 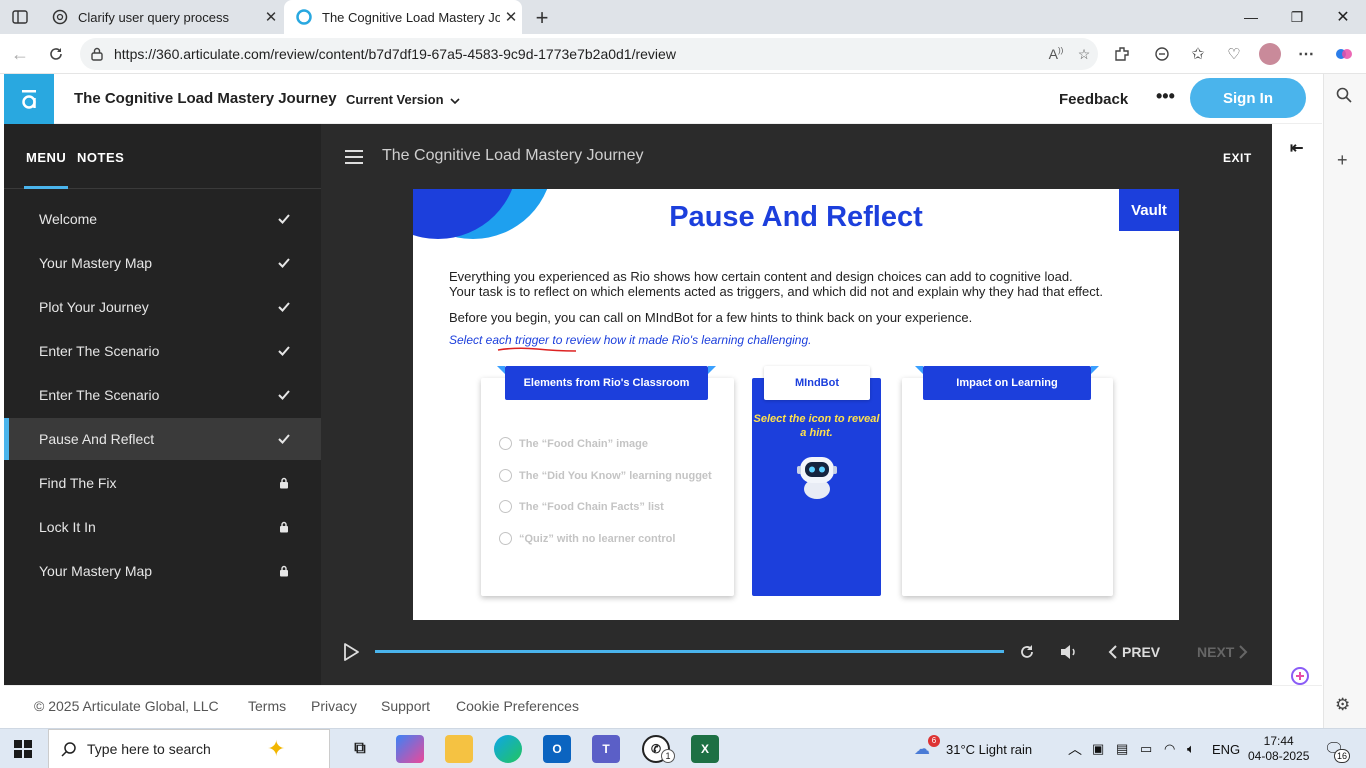 What do you see at coordinates (162, 527) in the screenshot?
I see `menu-item: Lock It In` at bounding box center [162, 527].